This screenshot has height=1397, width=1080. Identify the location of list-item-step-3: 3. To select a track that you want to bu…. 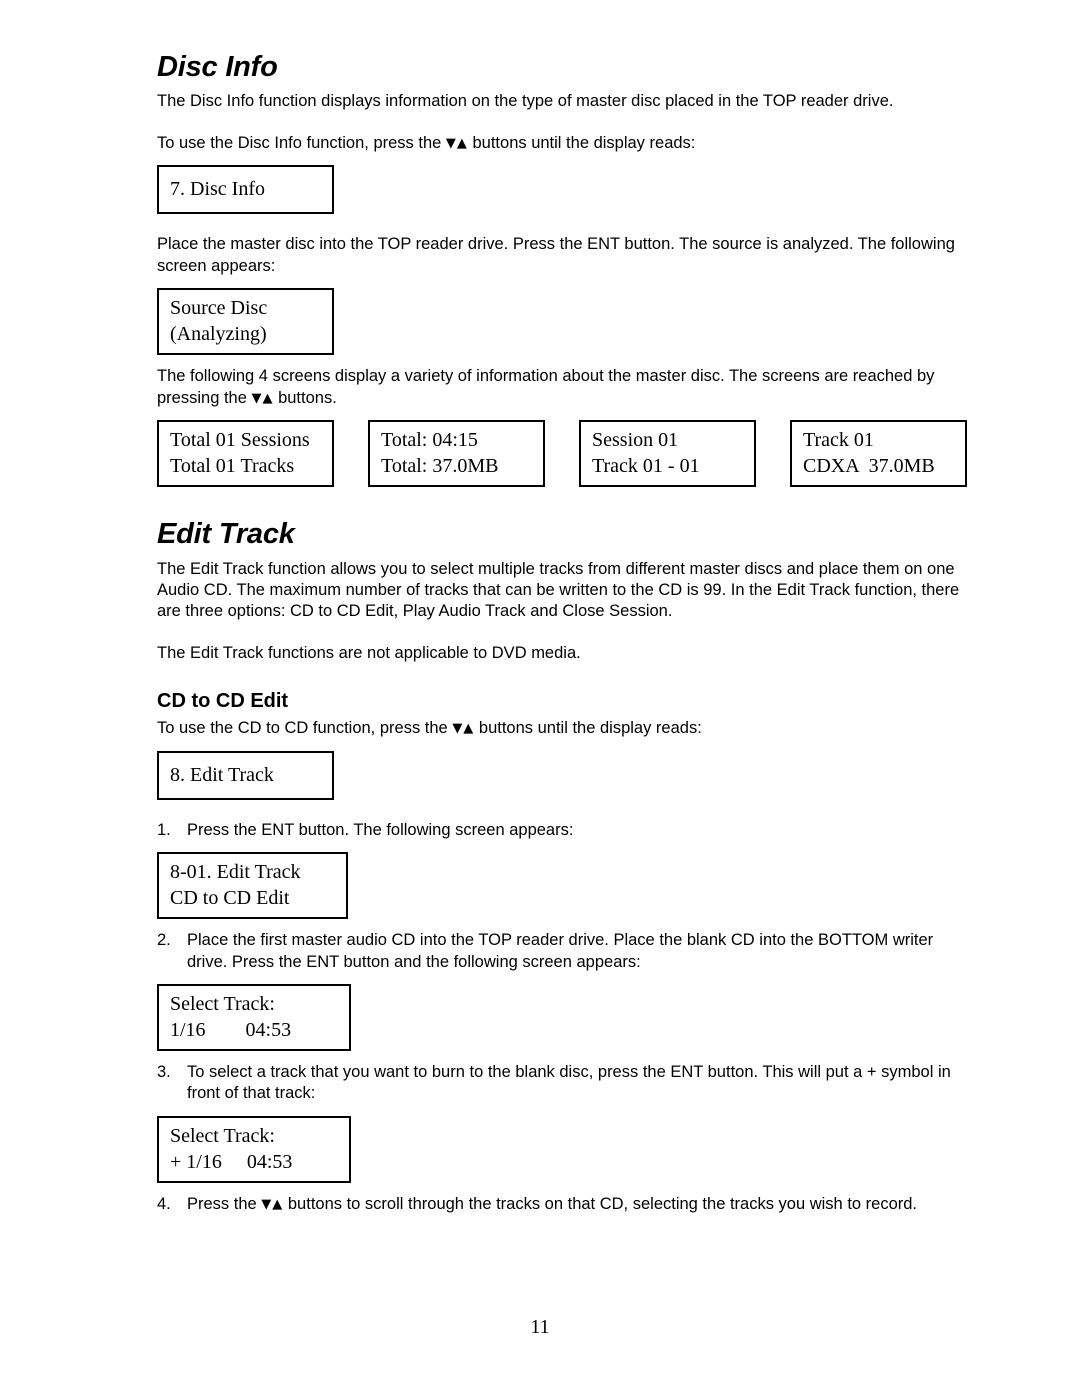
(558, 1083).